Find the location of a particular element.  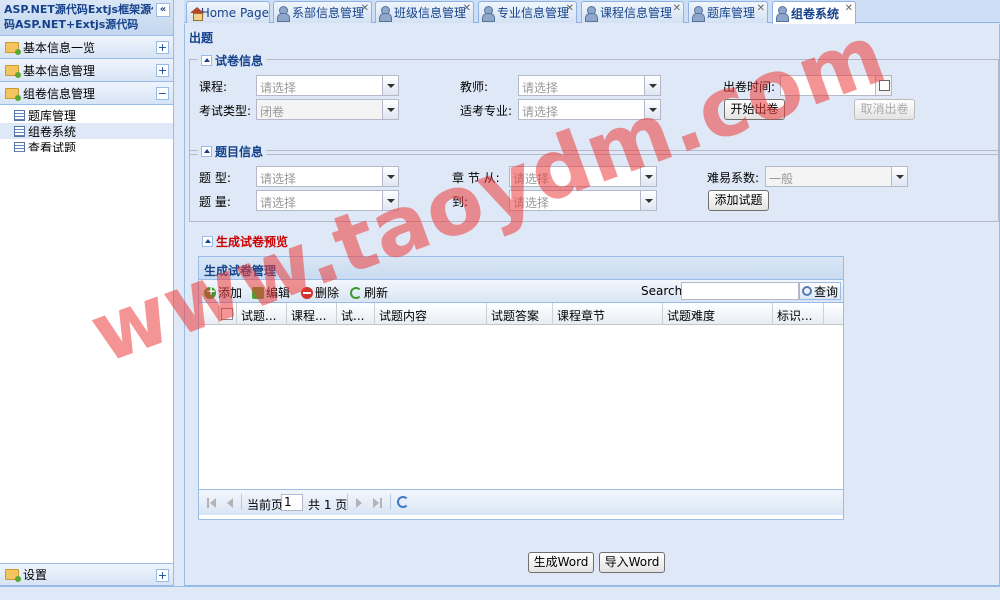

question-type-select-value: 请选择 is located at coordinates (278, 179).